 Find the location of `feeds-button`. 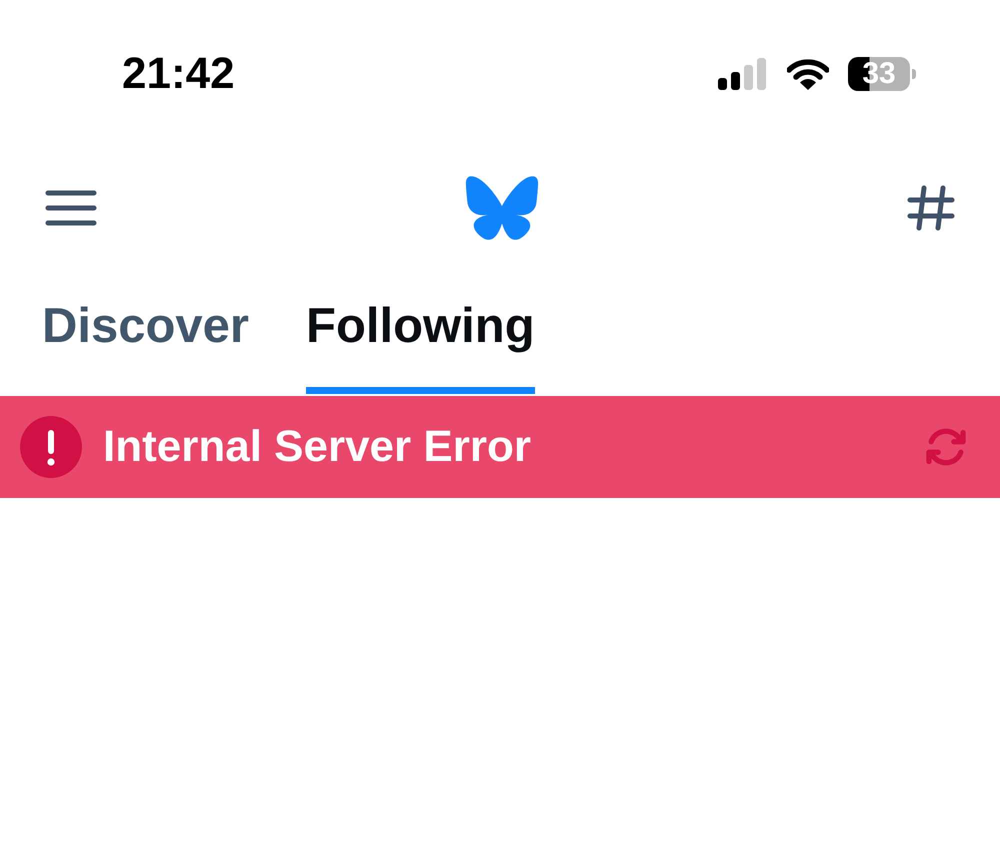

feeds-button is located at coordinates (931, 208).